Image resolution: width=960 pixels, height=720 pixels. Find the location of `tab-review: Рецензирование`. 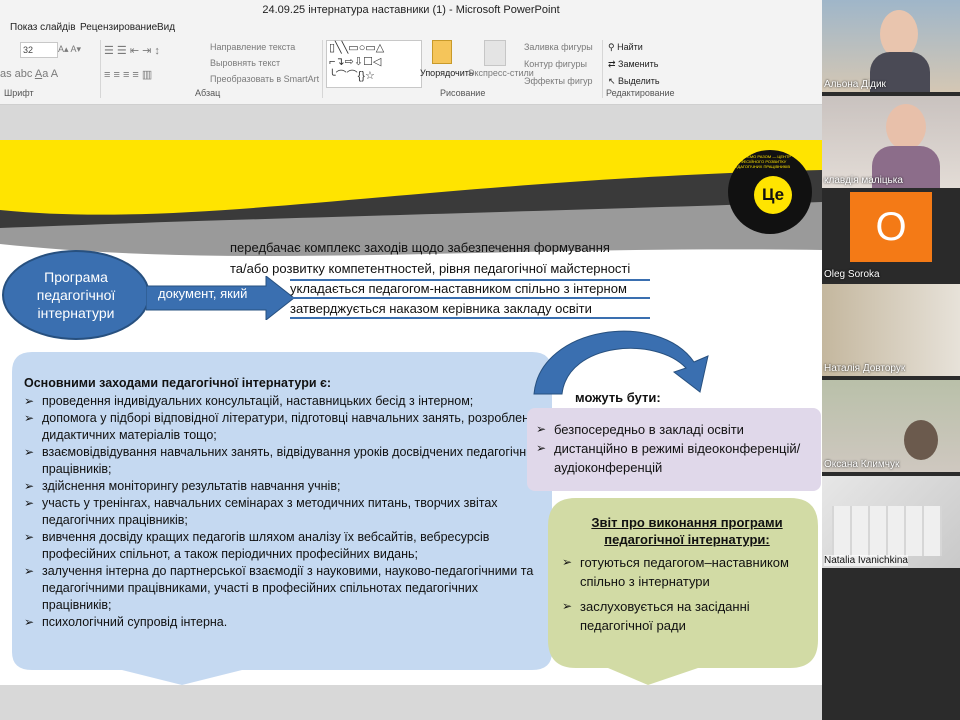

tab-review: Рецензирование is located at coordinates (118, 27).